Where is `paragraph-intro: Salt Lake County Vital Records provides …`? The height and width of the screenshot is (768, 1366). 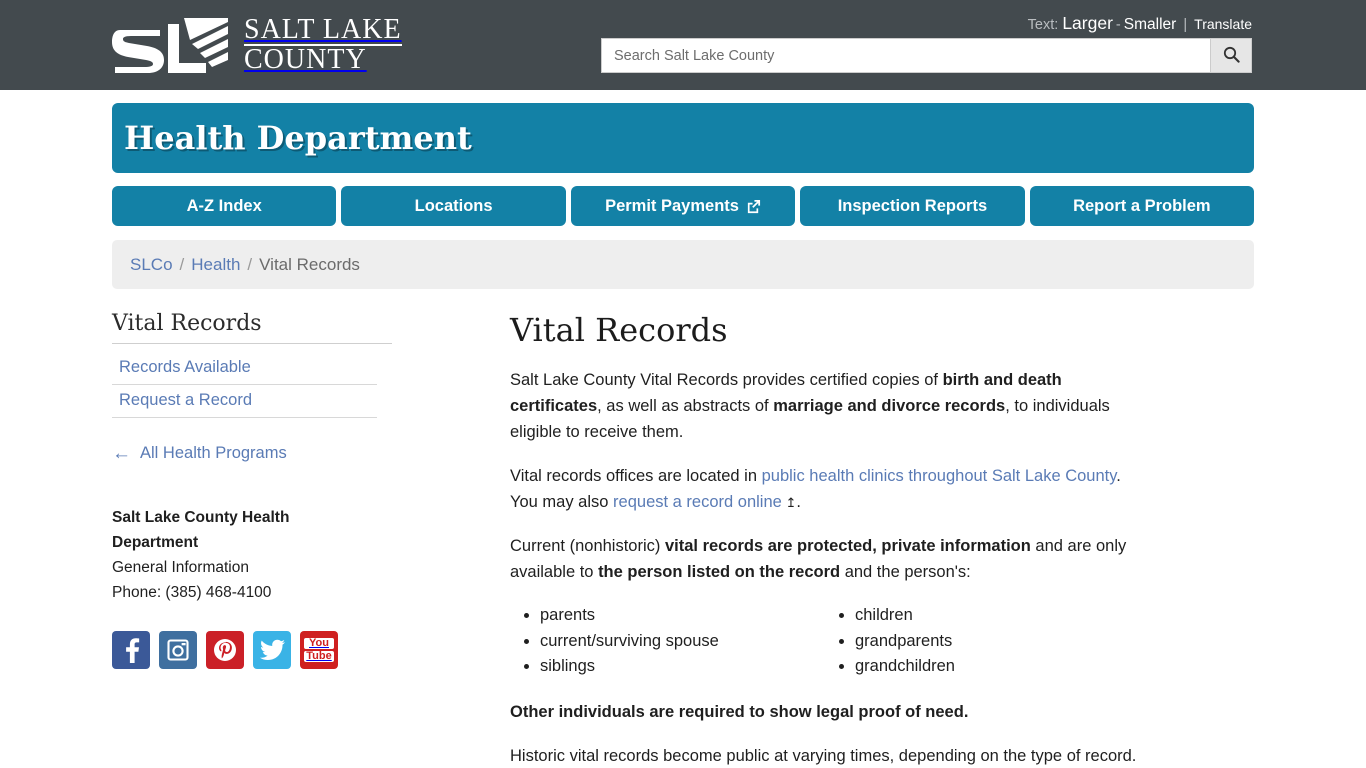 paragraph-intro: Salt Lake County Vital Records provides … is located at coordinates (825, 406).